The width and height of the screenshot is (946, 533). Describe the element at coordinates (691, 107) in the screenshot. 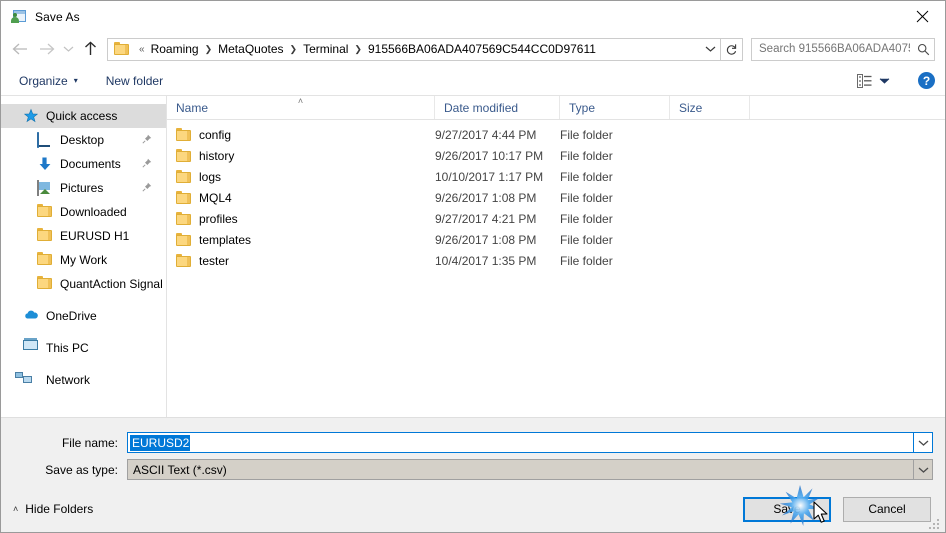

I see `column-header-label: Size` at that location.